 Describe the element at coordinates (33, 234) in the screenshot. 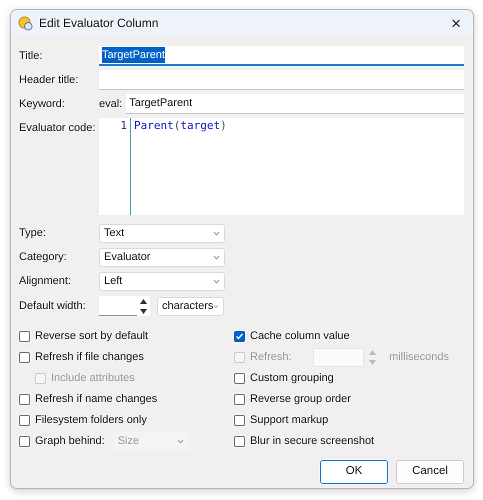

I see `field-label: Type:` at that location.